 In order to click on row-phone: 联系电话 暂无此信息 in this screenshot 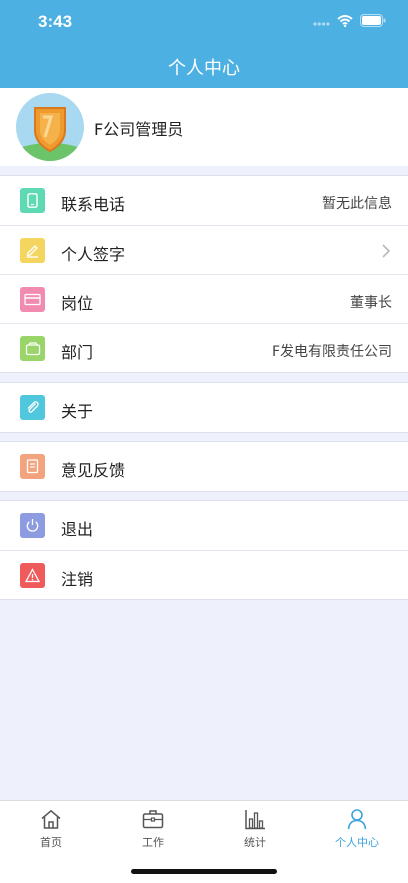, I will do `click(204, 200)`.